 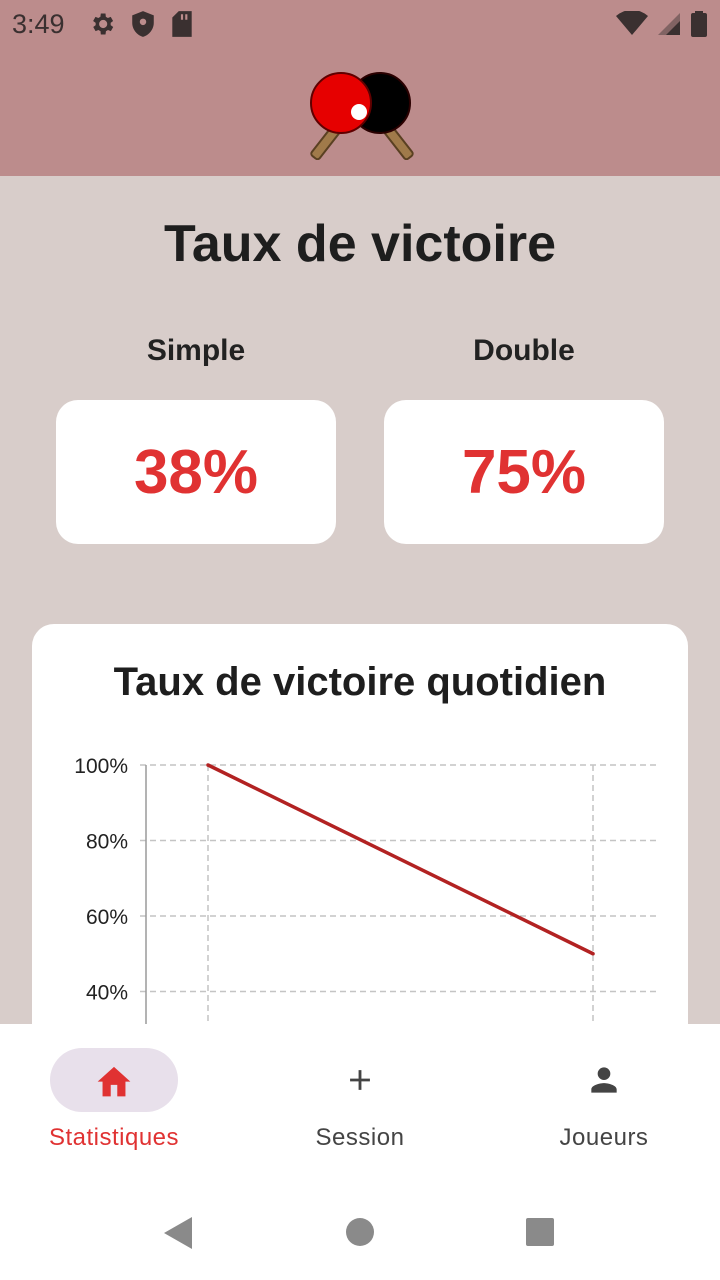 What do you see at coordinates (107, 917) in the screenshot?
I see `y-tick-label: 60%` at bounding box center [107, 917].